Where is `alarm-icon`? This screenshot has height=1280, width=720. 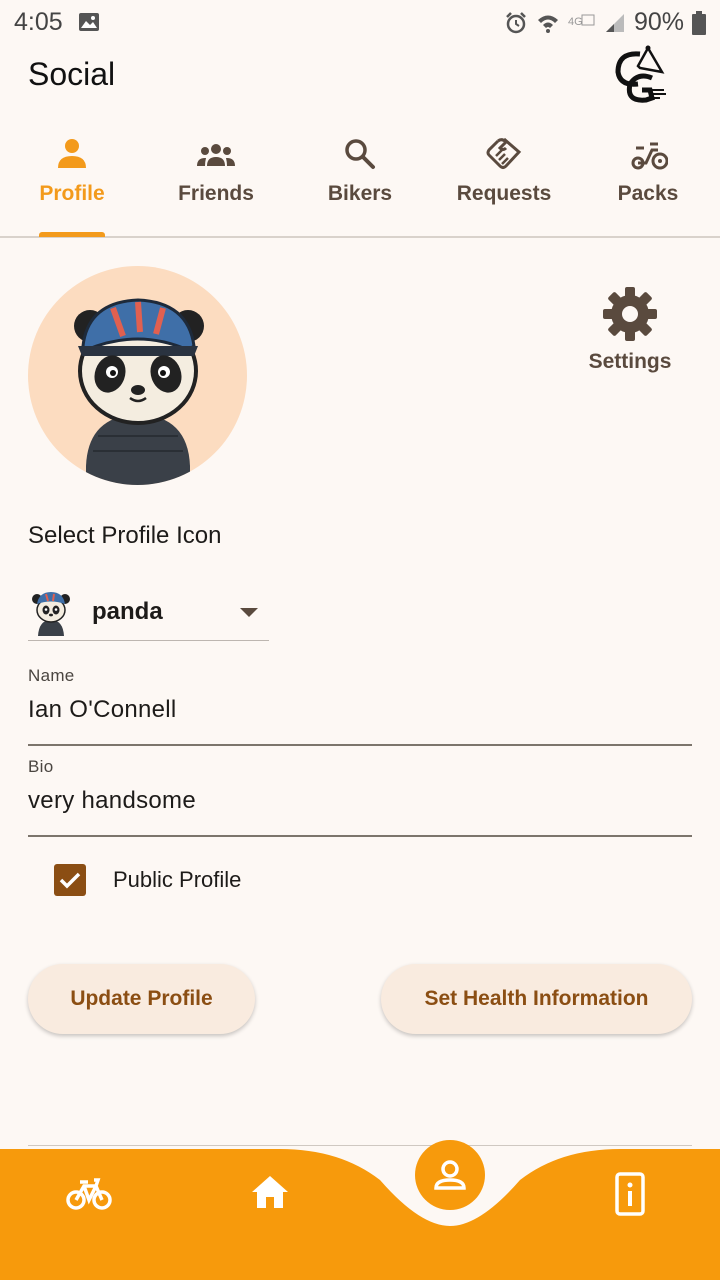 alarm-icon is located at coordinates (516, 22).